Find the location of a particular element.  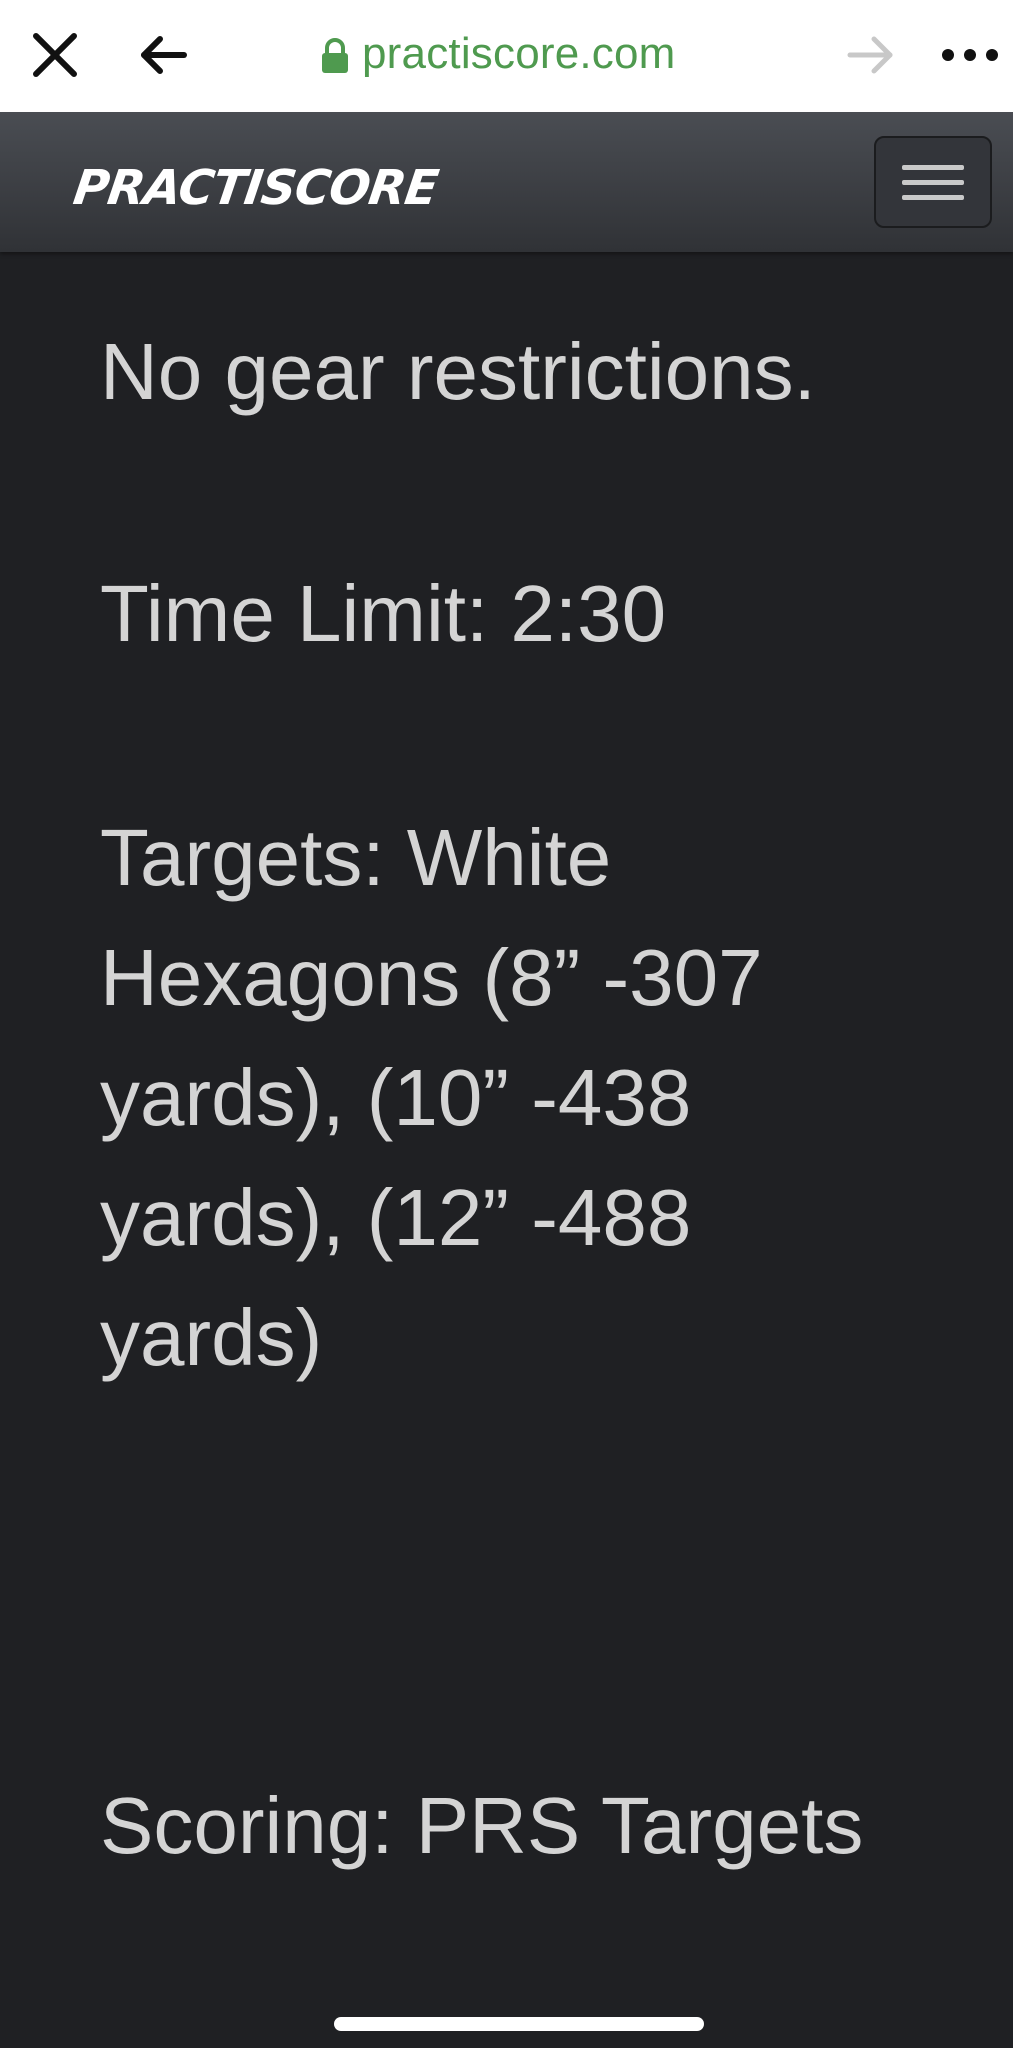

targets-line: Targets: White is located at coordinates (356, 857).